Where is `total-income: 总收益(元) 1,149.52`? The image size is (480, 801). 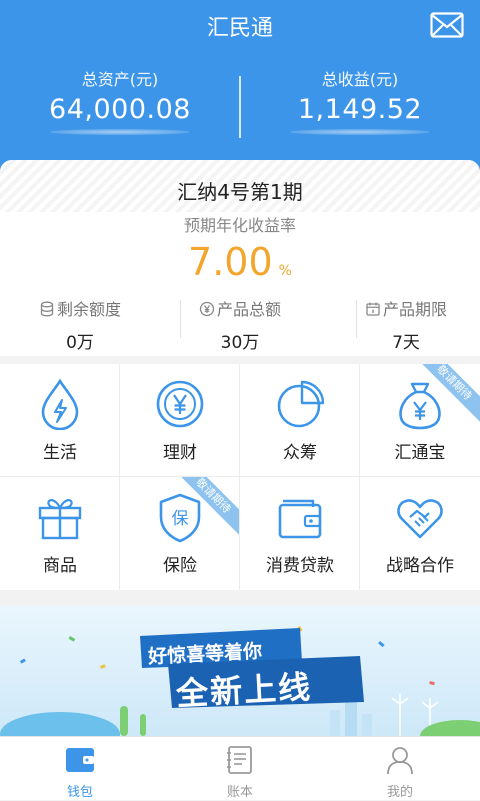 total-income: 总收益(元) 1,149.52 is located at coordinates (360, 100).